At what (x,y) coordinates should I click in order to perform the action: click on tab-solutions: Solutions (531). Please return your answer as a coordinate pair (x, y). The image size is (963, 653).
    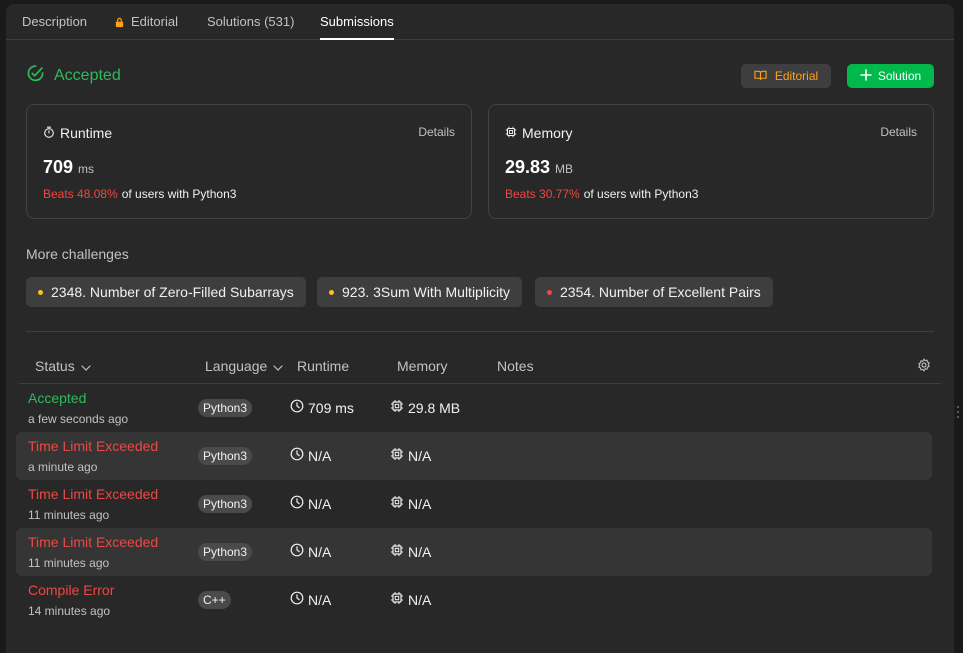
    Looking at the image, I should click on (250, 27).